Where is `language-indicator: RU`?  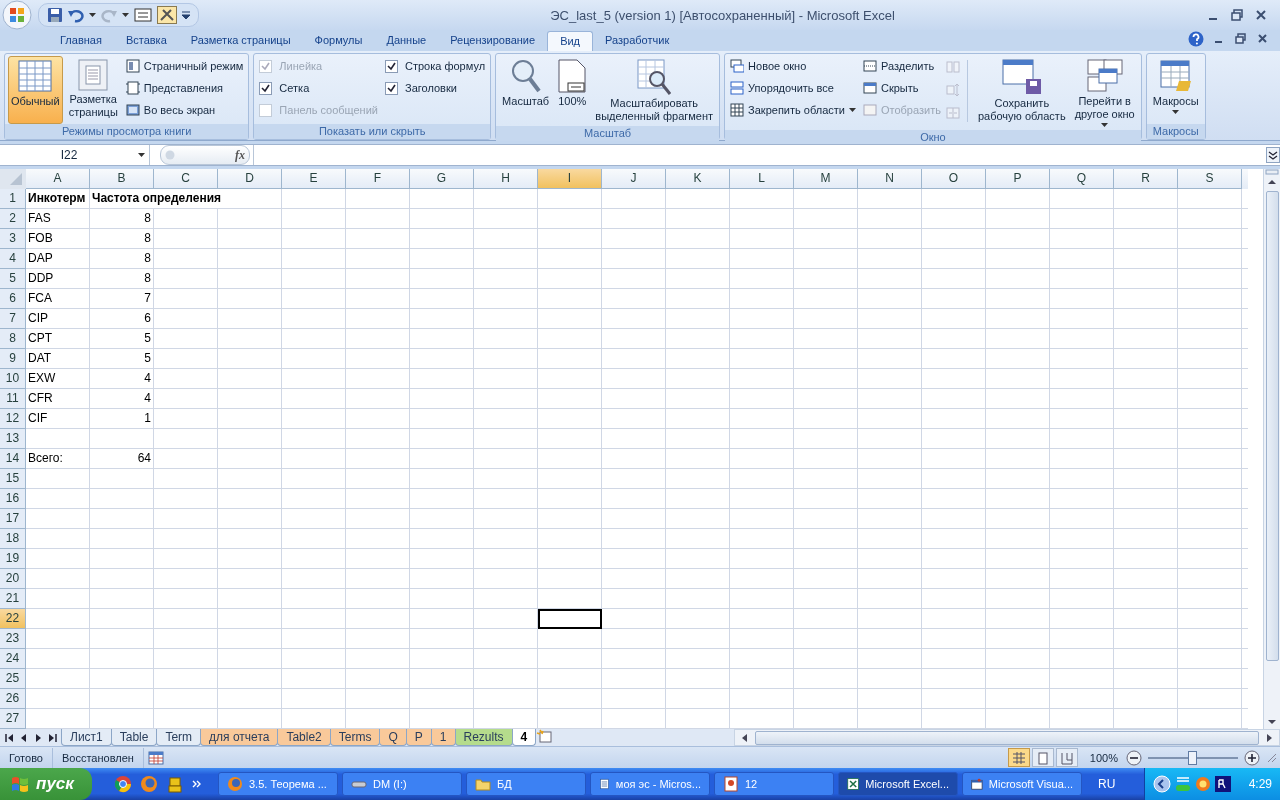
language-indicator: RU is located at coordinates (1105, 784).